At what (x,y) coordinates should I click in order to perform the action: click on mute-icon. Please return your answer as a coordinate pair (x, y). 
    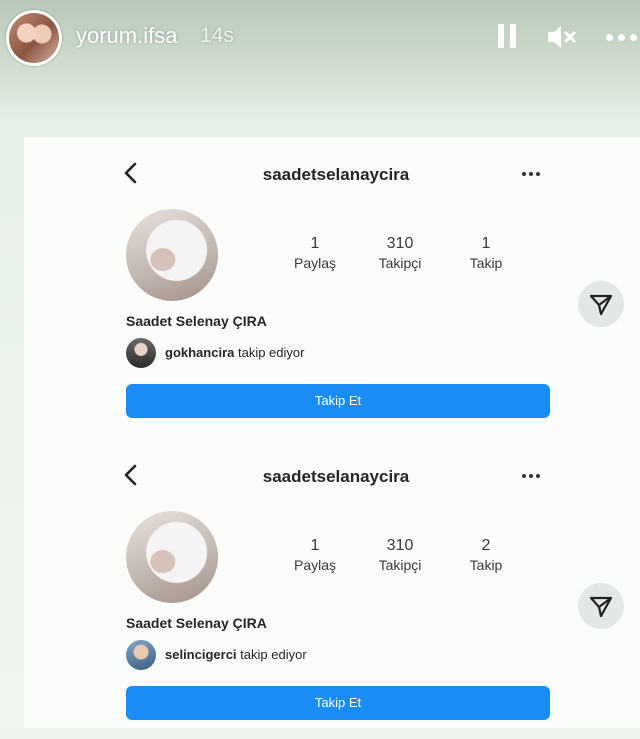
    Looking at the image, I should click on (563, 37).